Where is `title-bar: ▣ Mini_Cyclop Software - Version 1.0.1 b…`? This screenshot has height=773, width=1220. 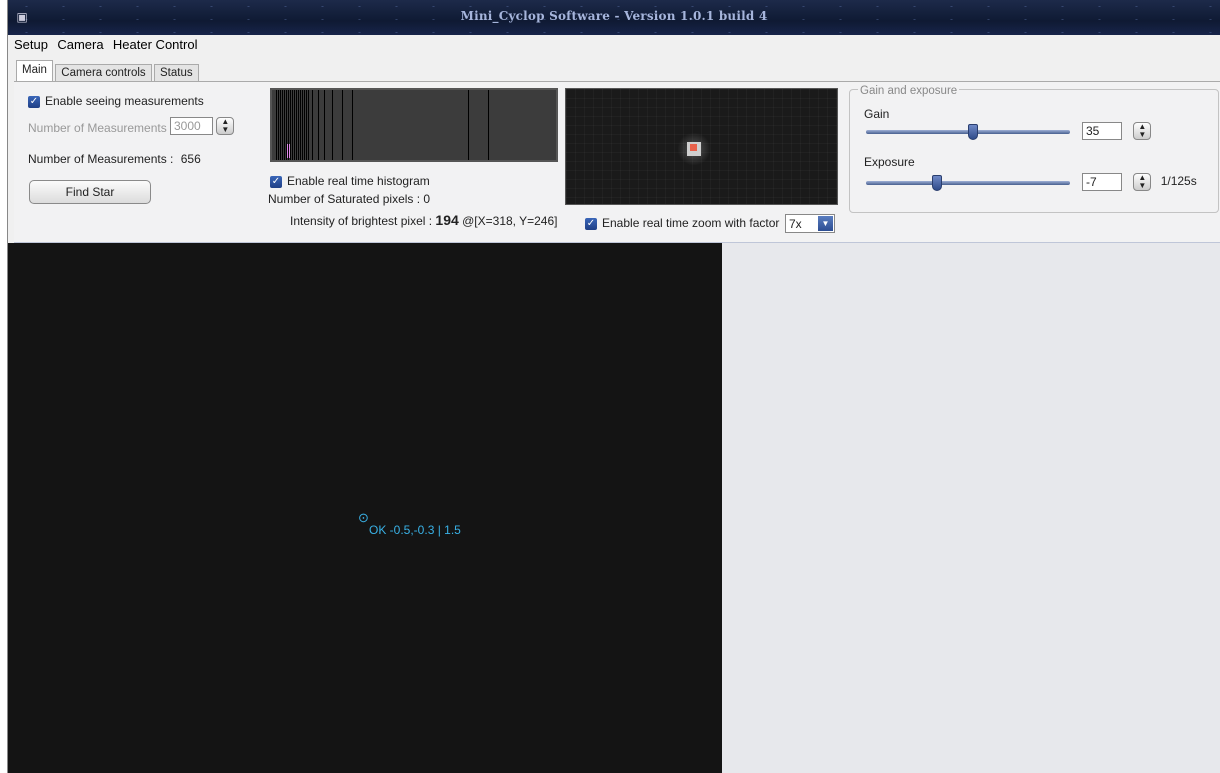
title-bar: ▣ Mini_Cyclop Software - Version 1.0.1 b… is located at coordinates (614, 17).